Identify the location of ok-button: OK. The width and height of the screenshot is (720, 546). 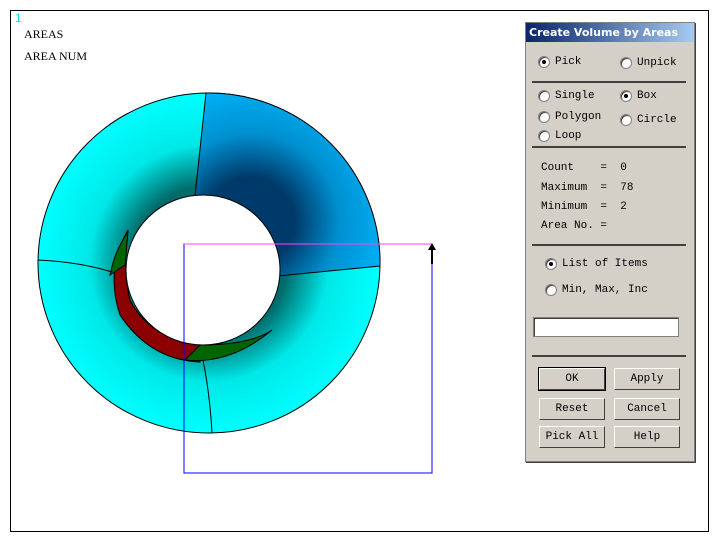
(572, 379).